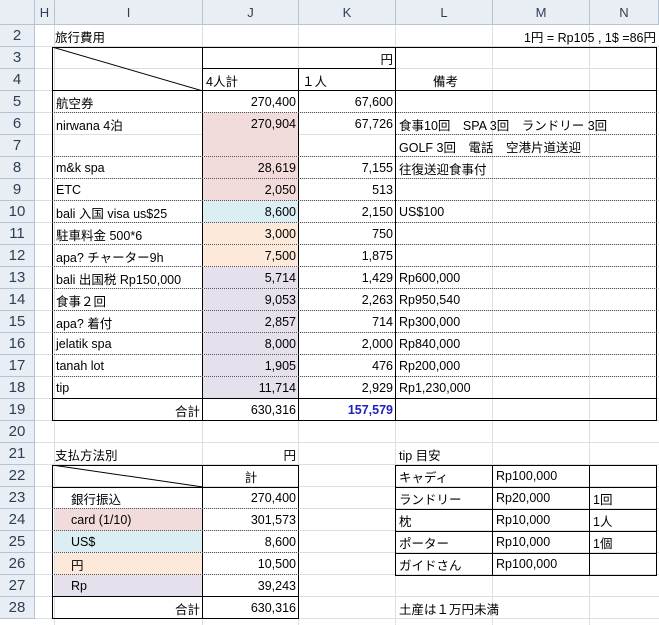 This screenshot has height=625, width=659. I want to click on payment-method: 銀行振込, so click(135, 498).